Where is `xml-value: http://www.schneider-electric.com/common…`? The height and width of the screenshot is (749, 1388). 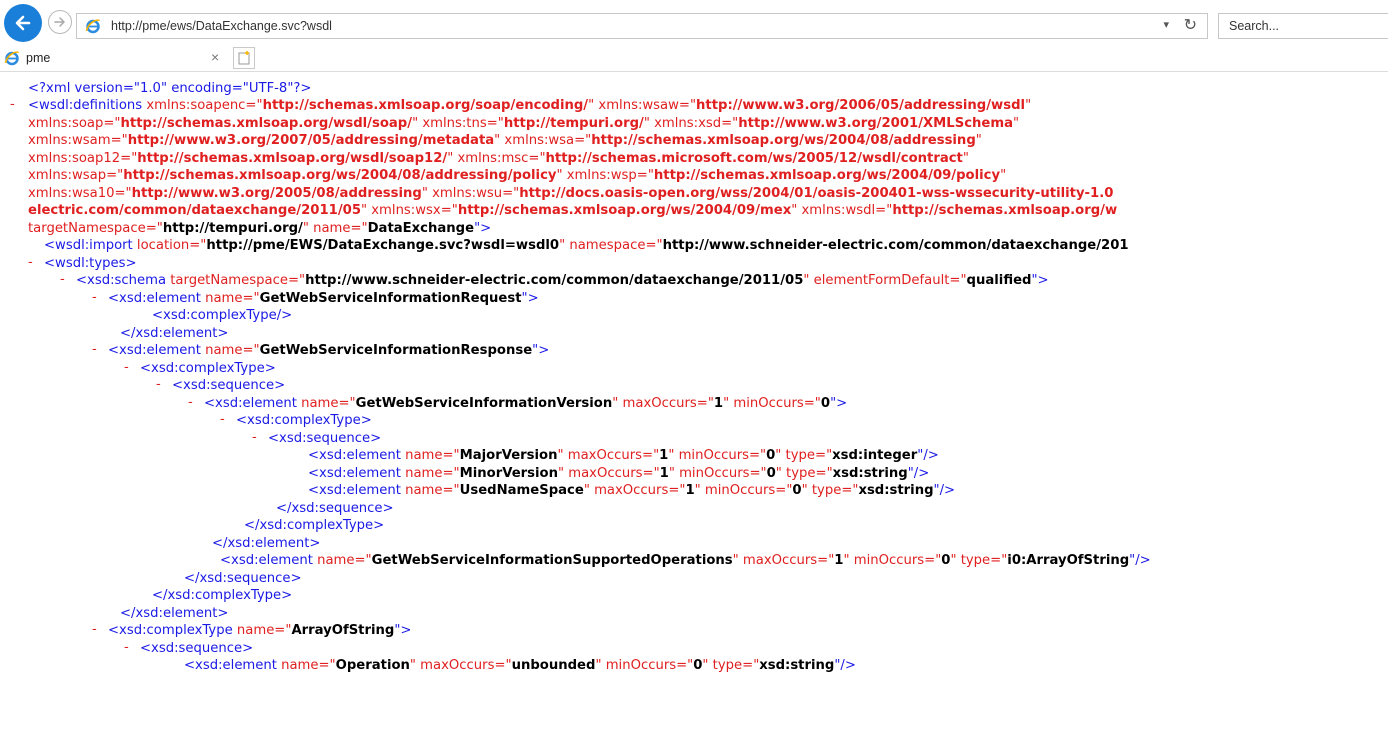 xml-value: http://www.schneider-electric.com/common… is located at coordinates (895, 245).